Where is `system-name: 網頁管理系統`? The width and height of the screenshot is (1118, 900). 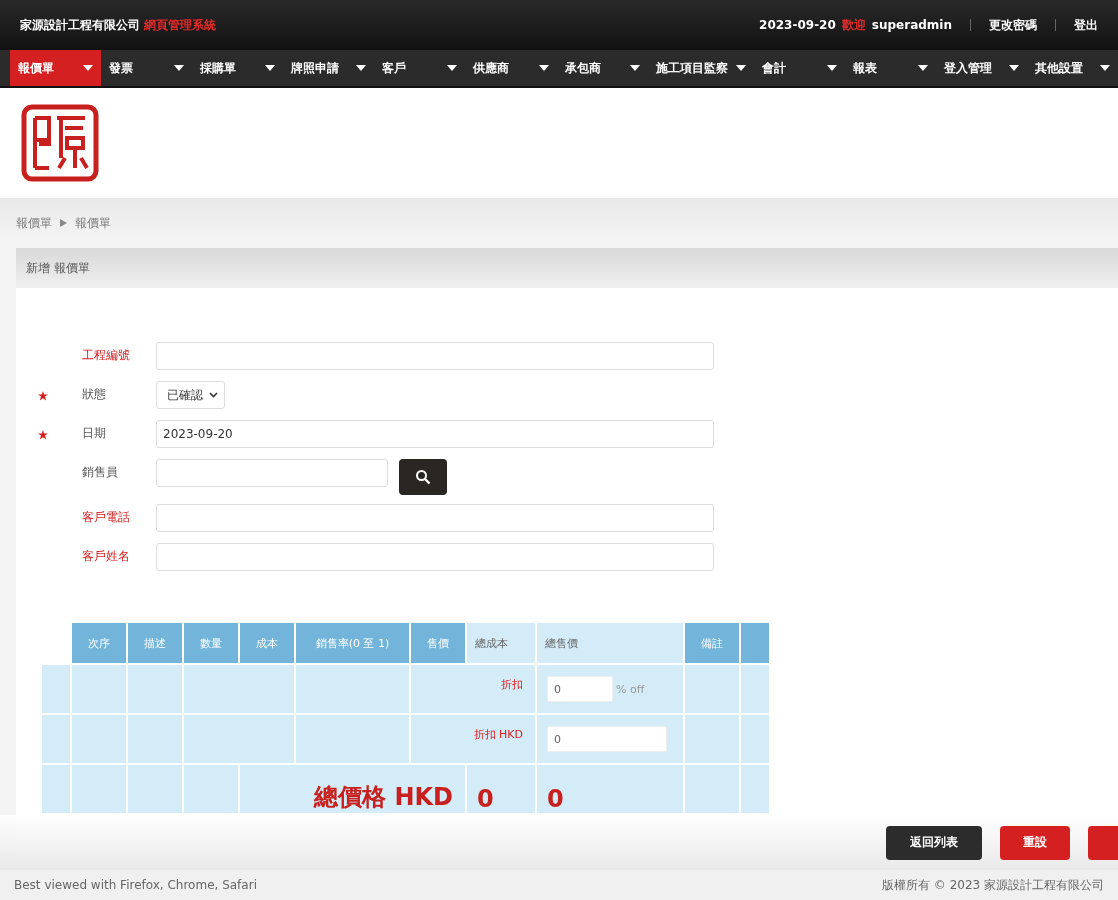 system-name: 網頁管理系統 is located at coordinates (180, 24).